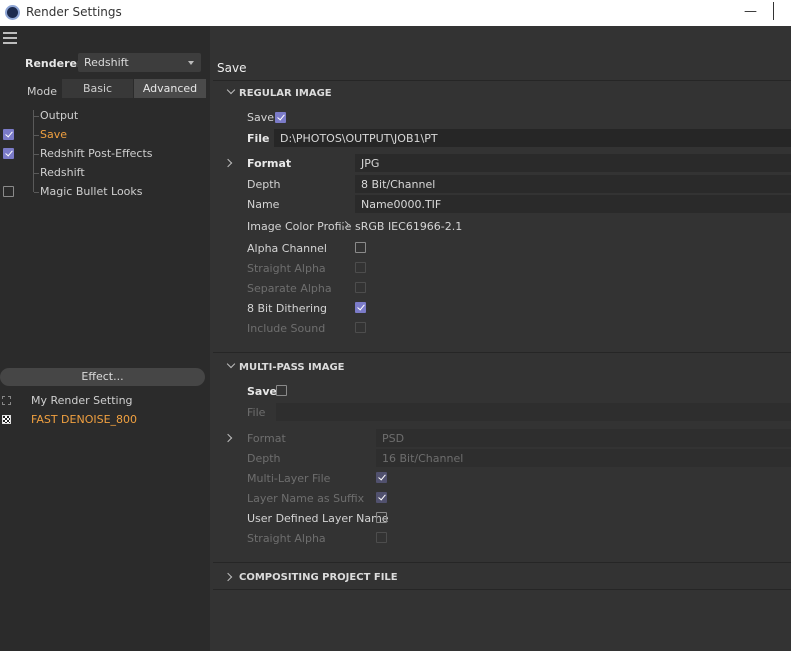 The width and height of the screenshot is (791, 651). I want to click on tree-item-output: Output, so click(56, 115).